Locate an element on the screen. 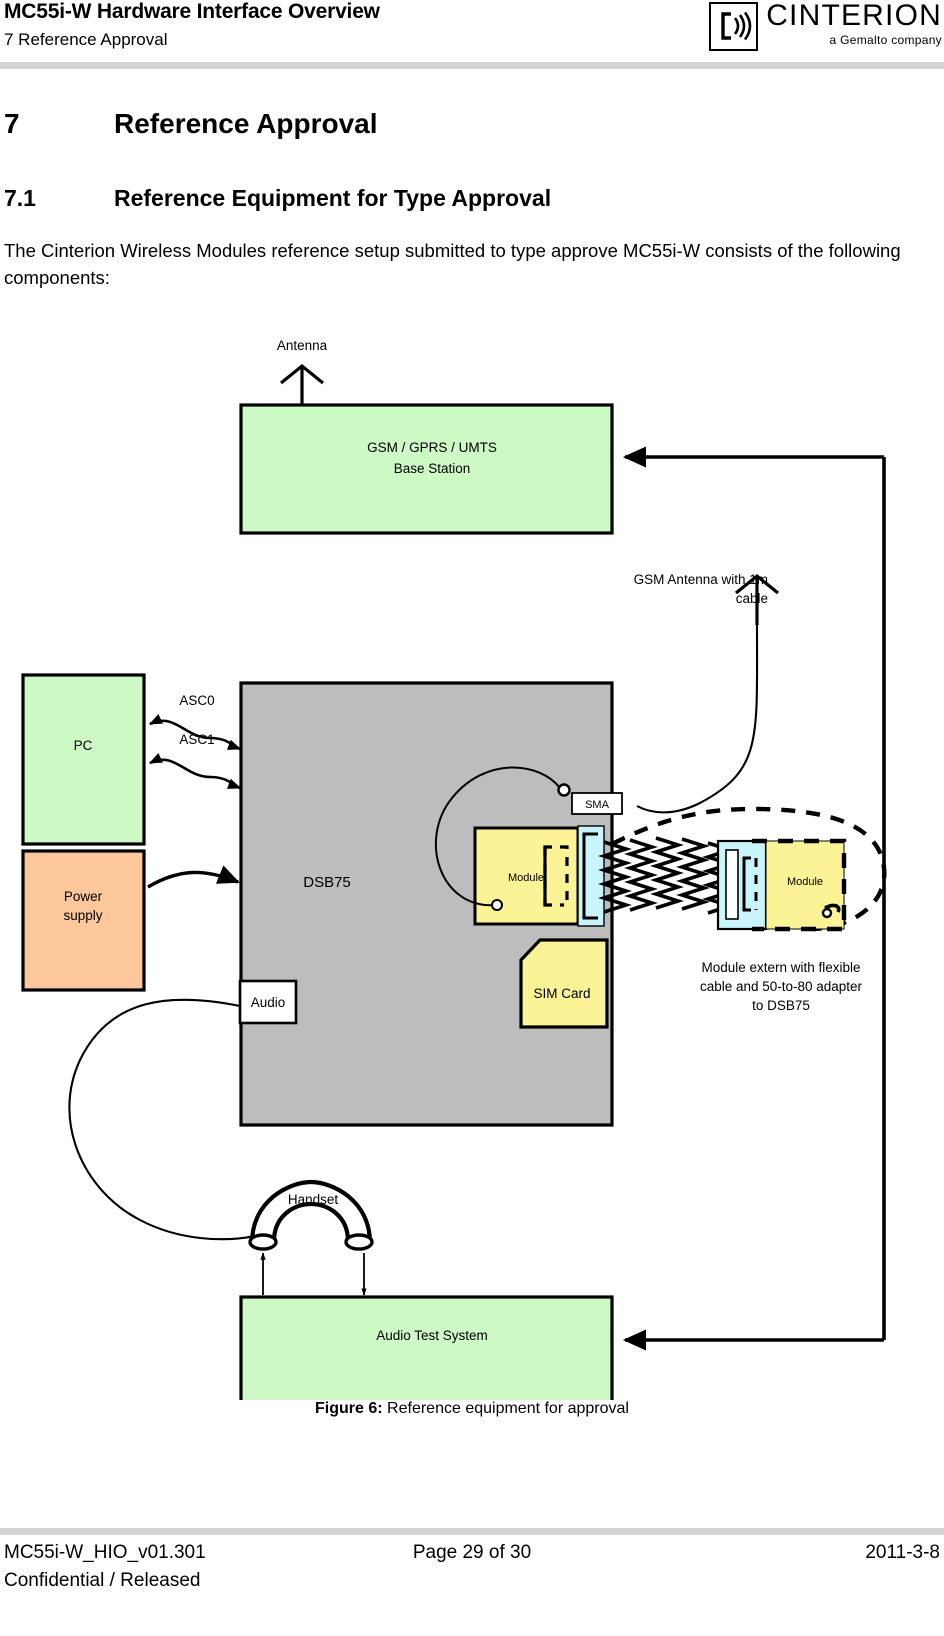  brand-wordmark: CINTERION a Gemalto company is located at coordinates (854, 23).